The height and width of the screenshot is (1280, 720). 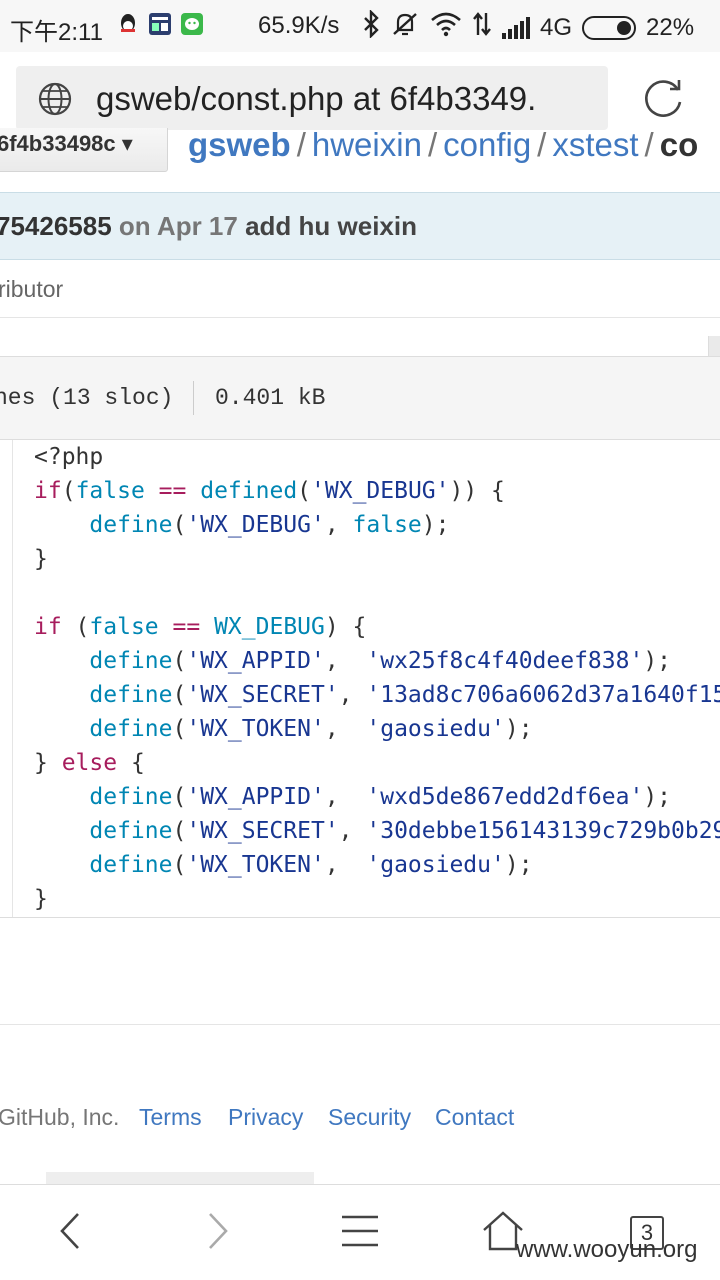 I want to click on contributors-row: ributor, so click(x=360, y=290).